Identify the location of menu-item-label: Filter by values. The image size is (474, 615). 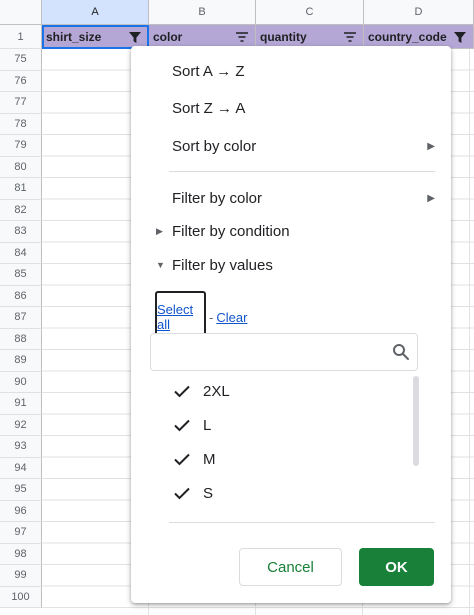
(222, 265).